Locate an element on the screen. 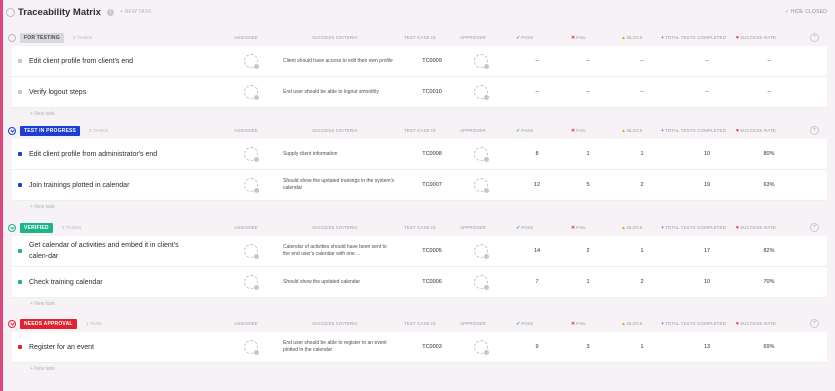 This screenshot has height=391, width=835. status-badge: FOR TESTING is located at coordinates (42, 38).